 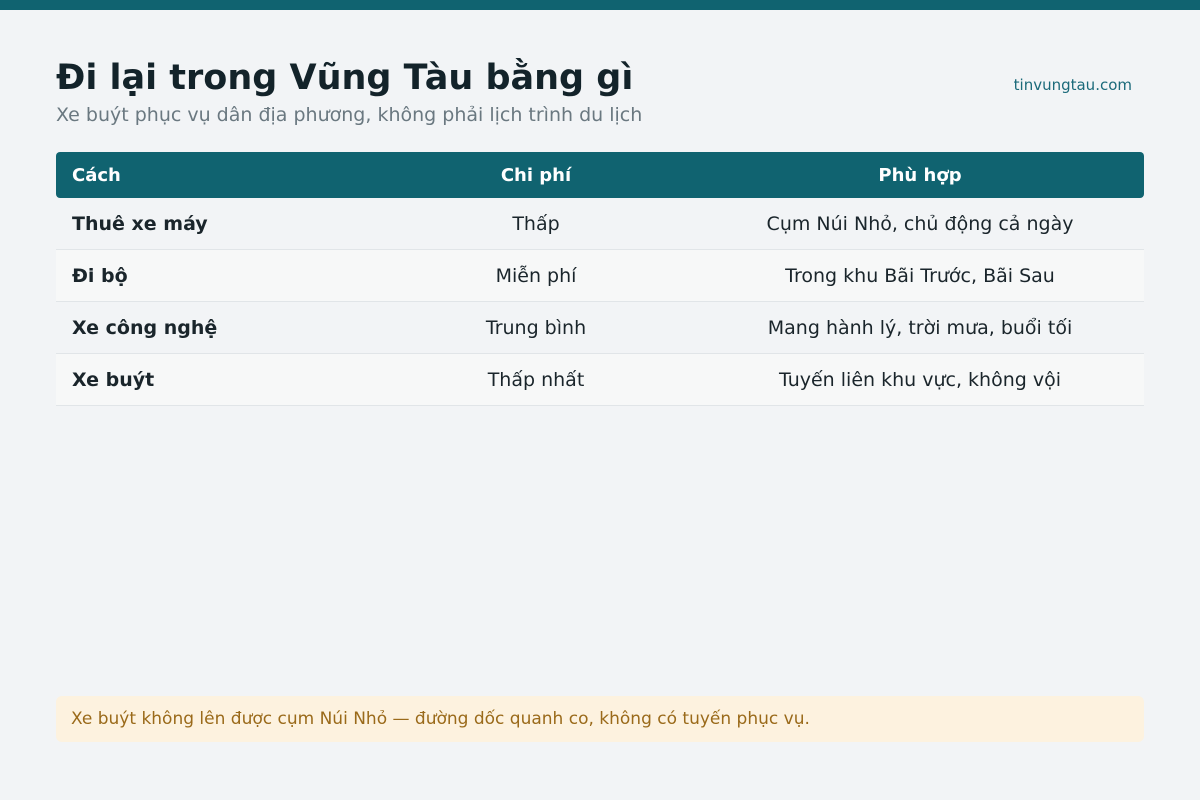 I want to click on cost-cell: Trung bình, so click(x=536, y=327).